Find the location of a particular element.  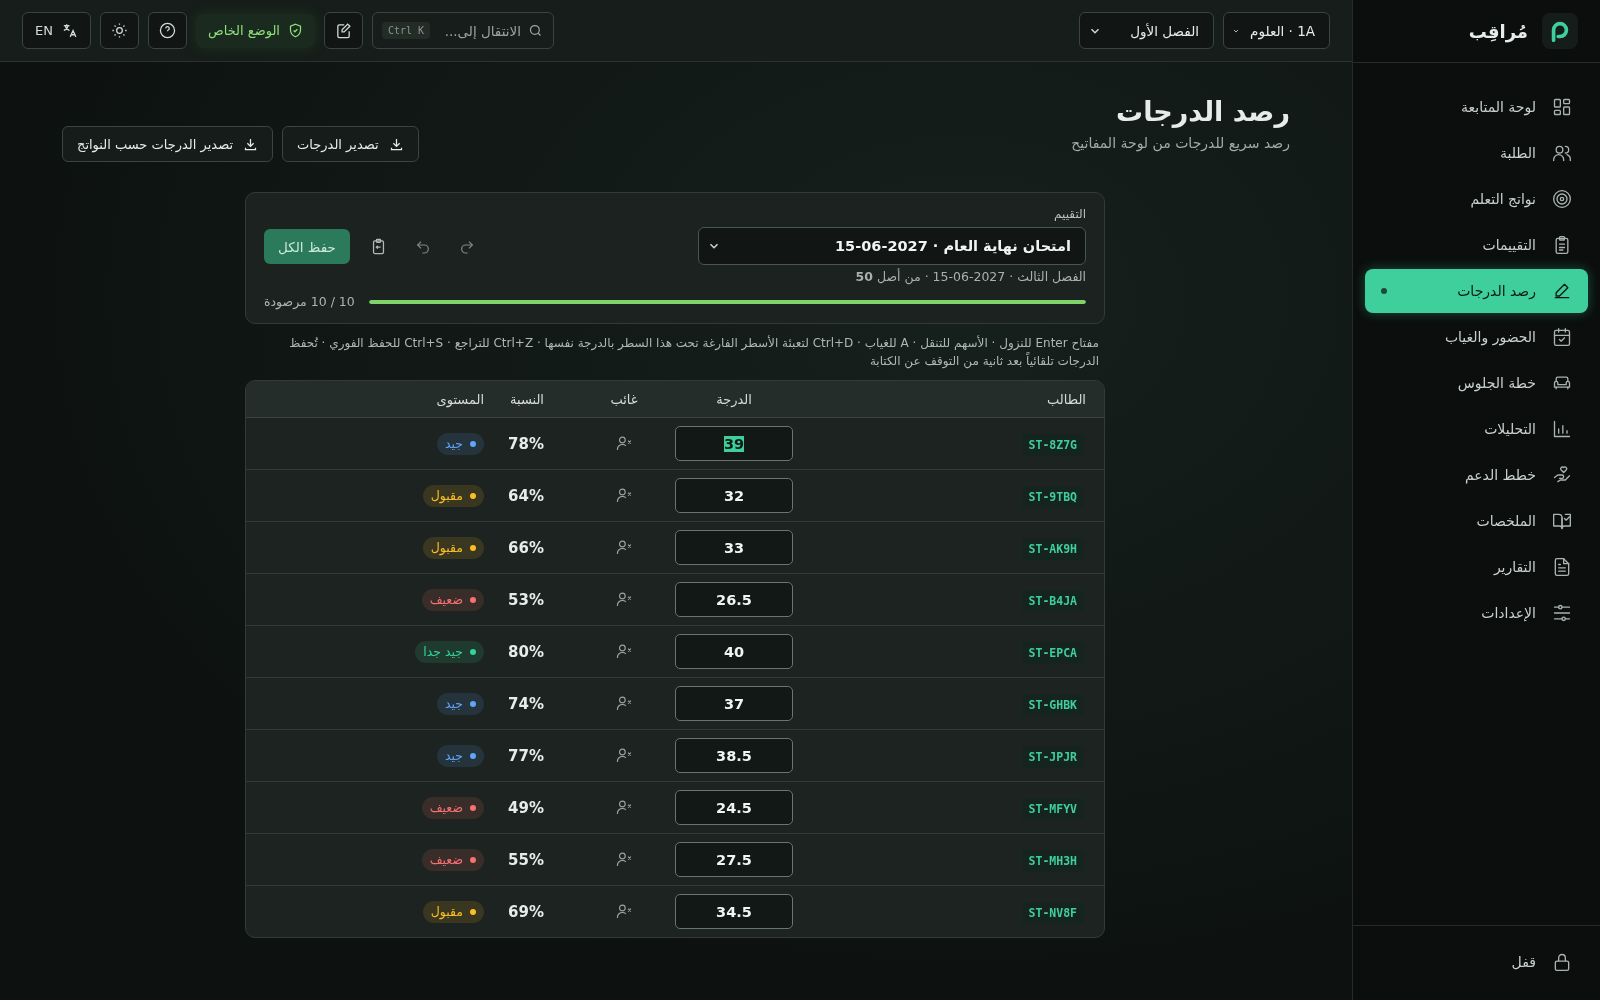

keyboard-hint: مفتاح Enter للنزول · الأسهم للتنقل · A للغياب · Ctrl+D لتعبئة الأسطر الفارغة تحت هذا السطر بالدرجة نفسها · Ctrl+Z للتراجع · Ctrl+S للحفظ الفوري · تُحفظ الدرجات تلقائياً بعد ثانية من التوقف عن الكتابة is located at coordinates (694, 352).